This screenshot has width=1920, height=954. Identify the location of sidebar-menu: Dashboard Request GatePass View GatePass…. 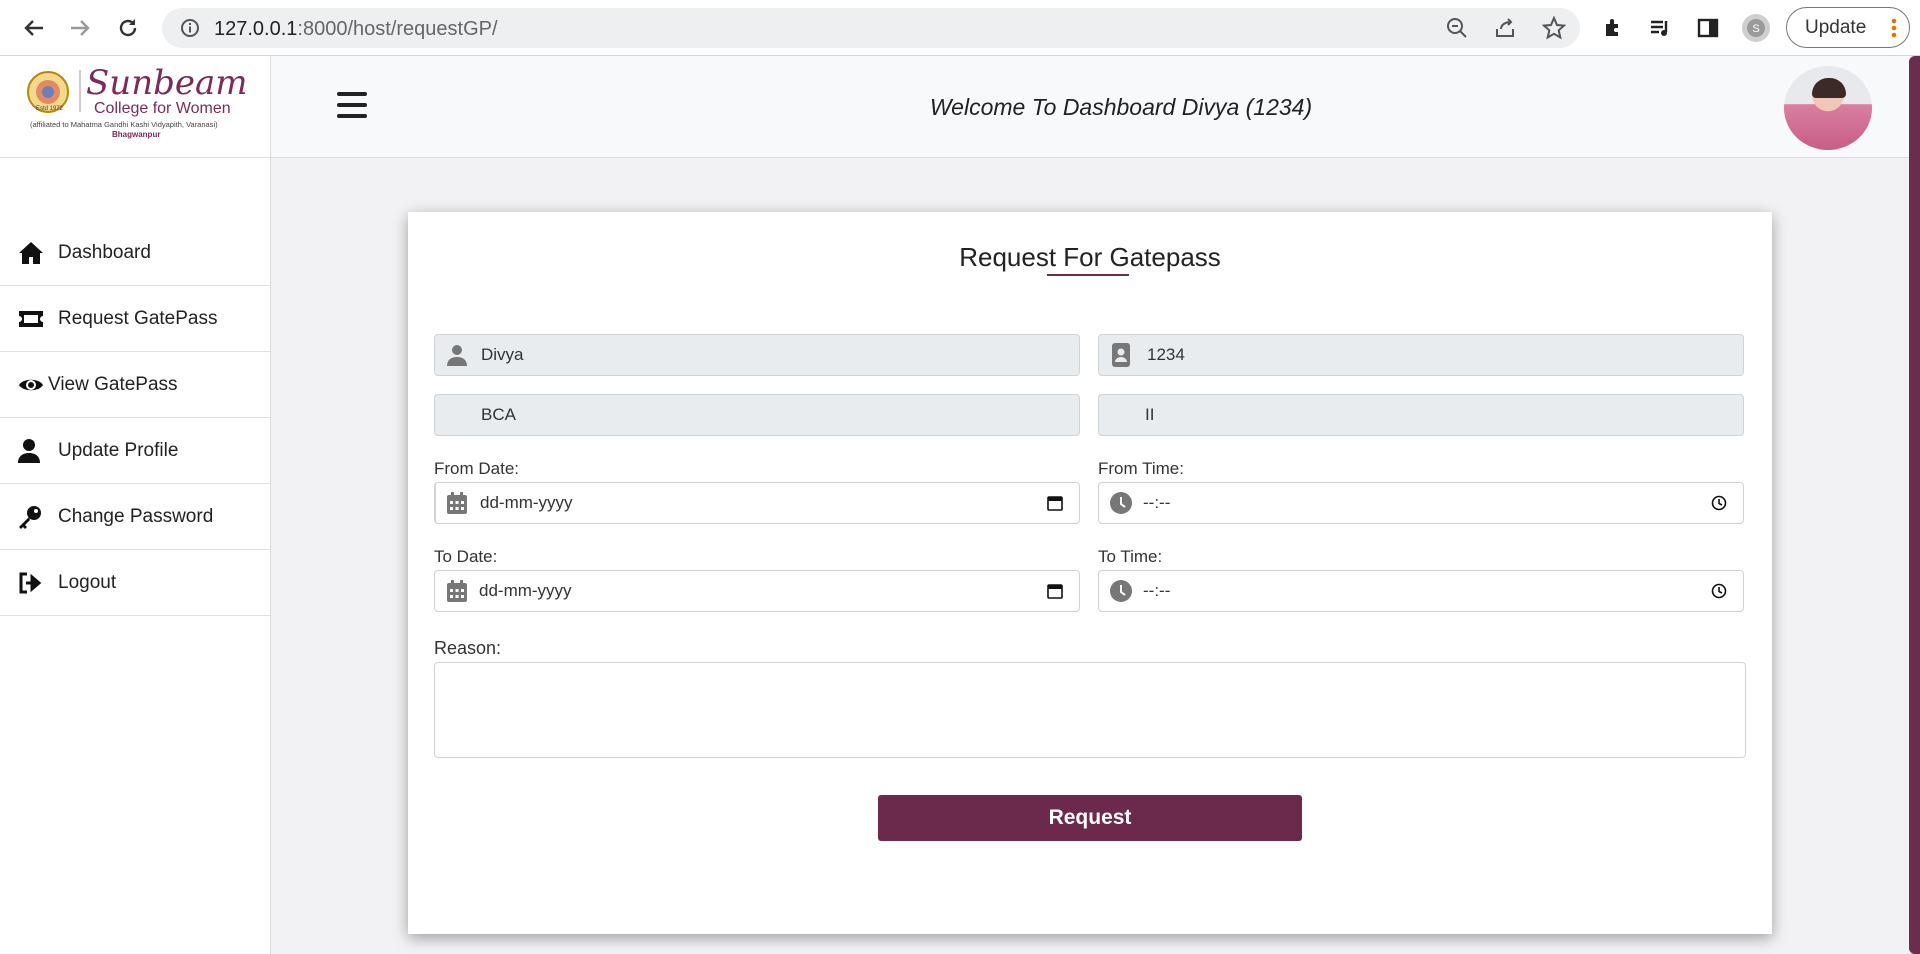
(135, 418).